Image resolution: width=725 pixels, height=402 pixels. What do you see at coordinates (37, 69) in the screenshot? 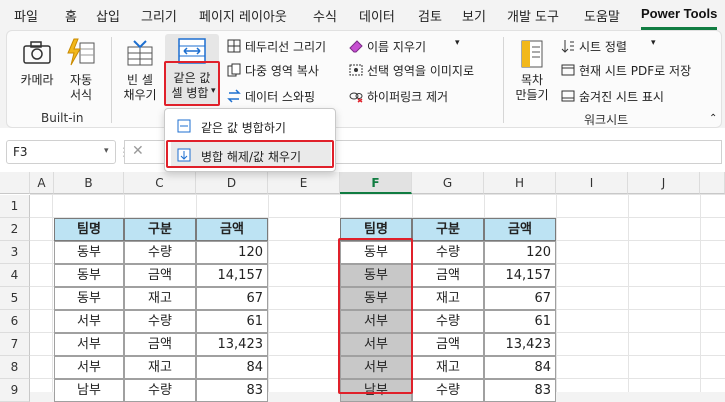
I see `camera-button: 카메라` at bounding box center [37, 69].